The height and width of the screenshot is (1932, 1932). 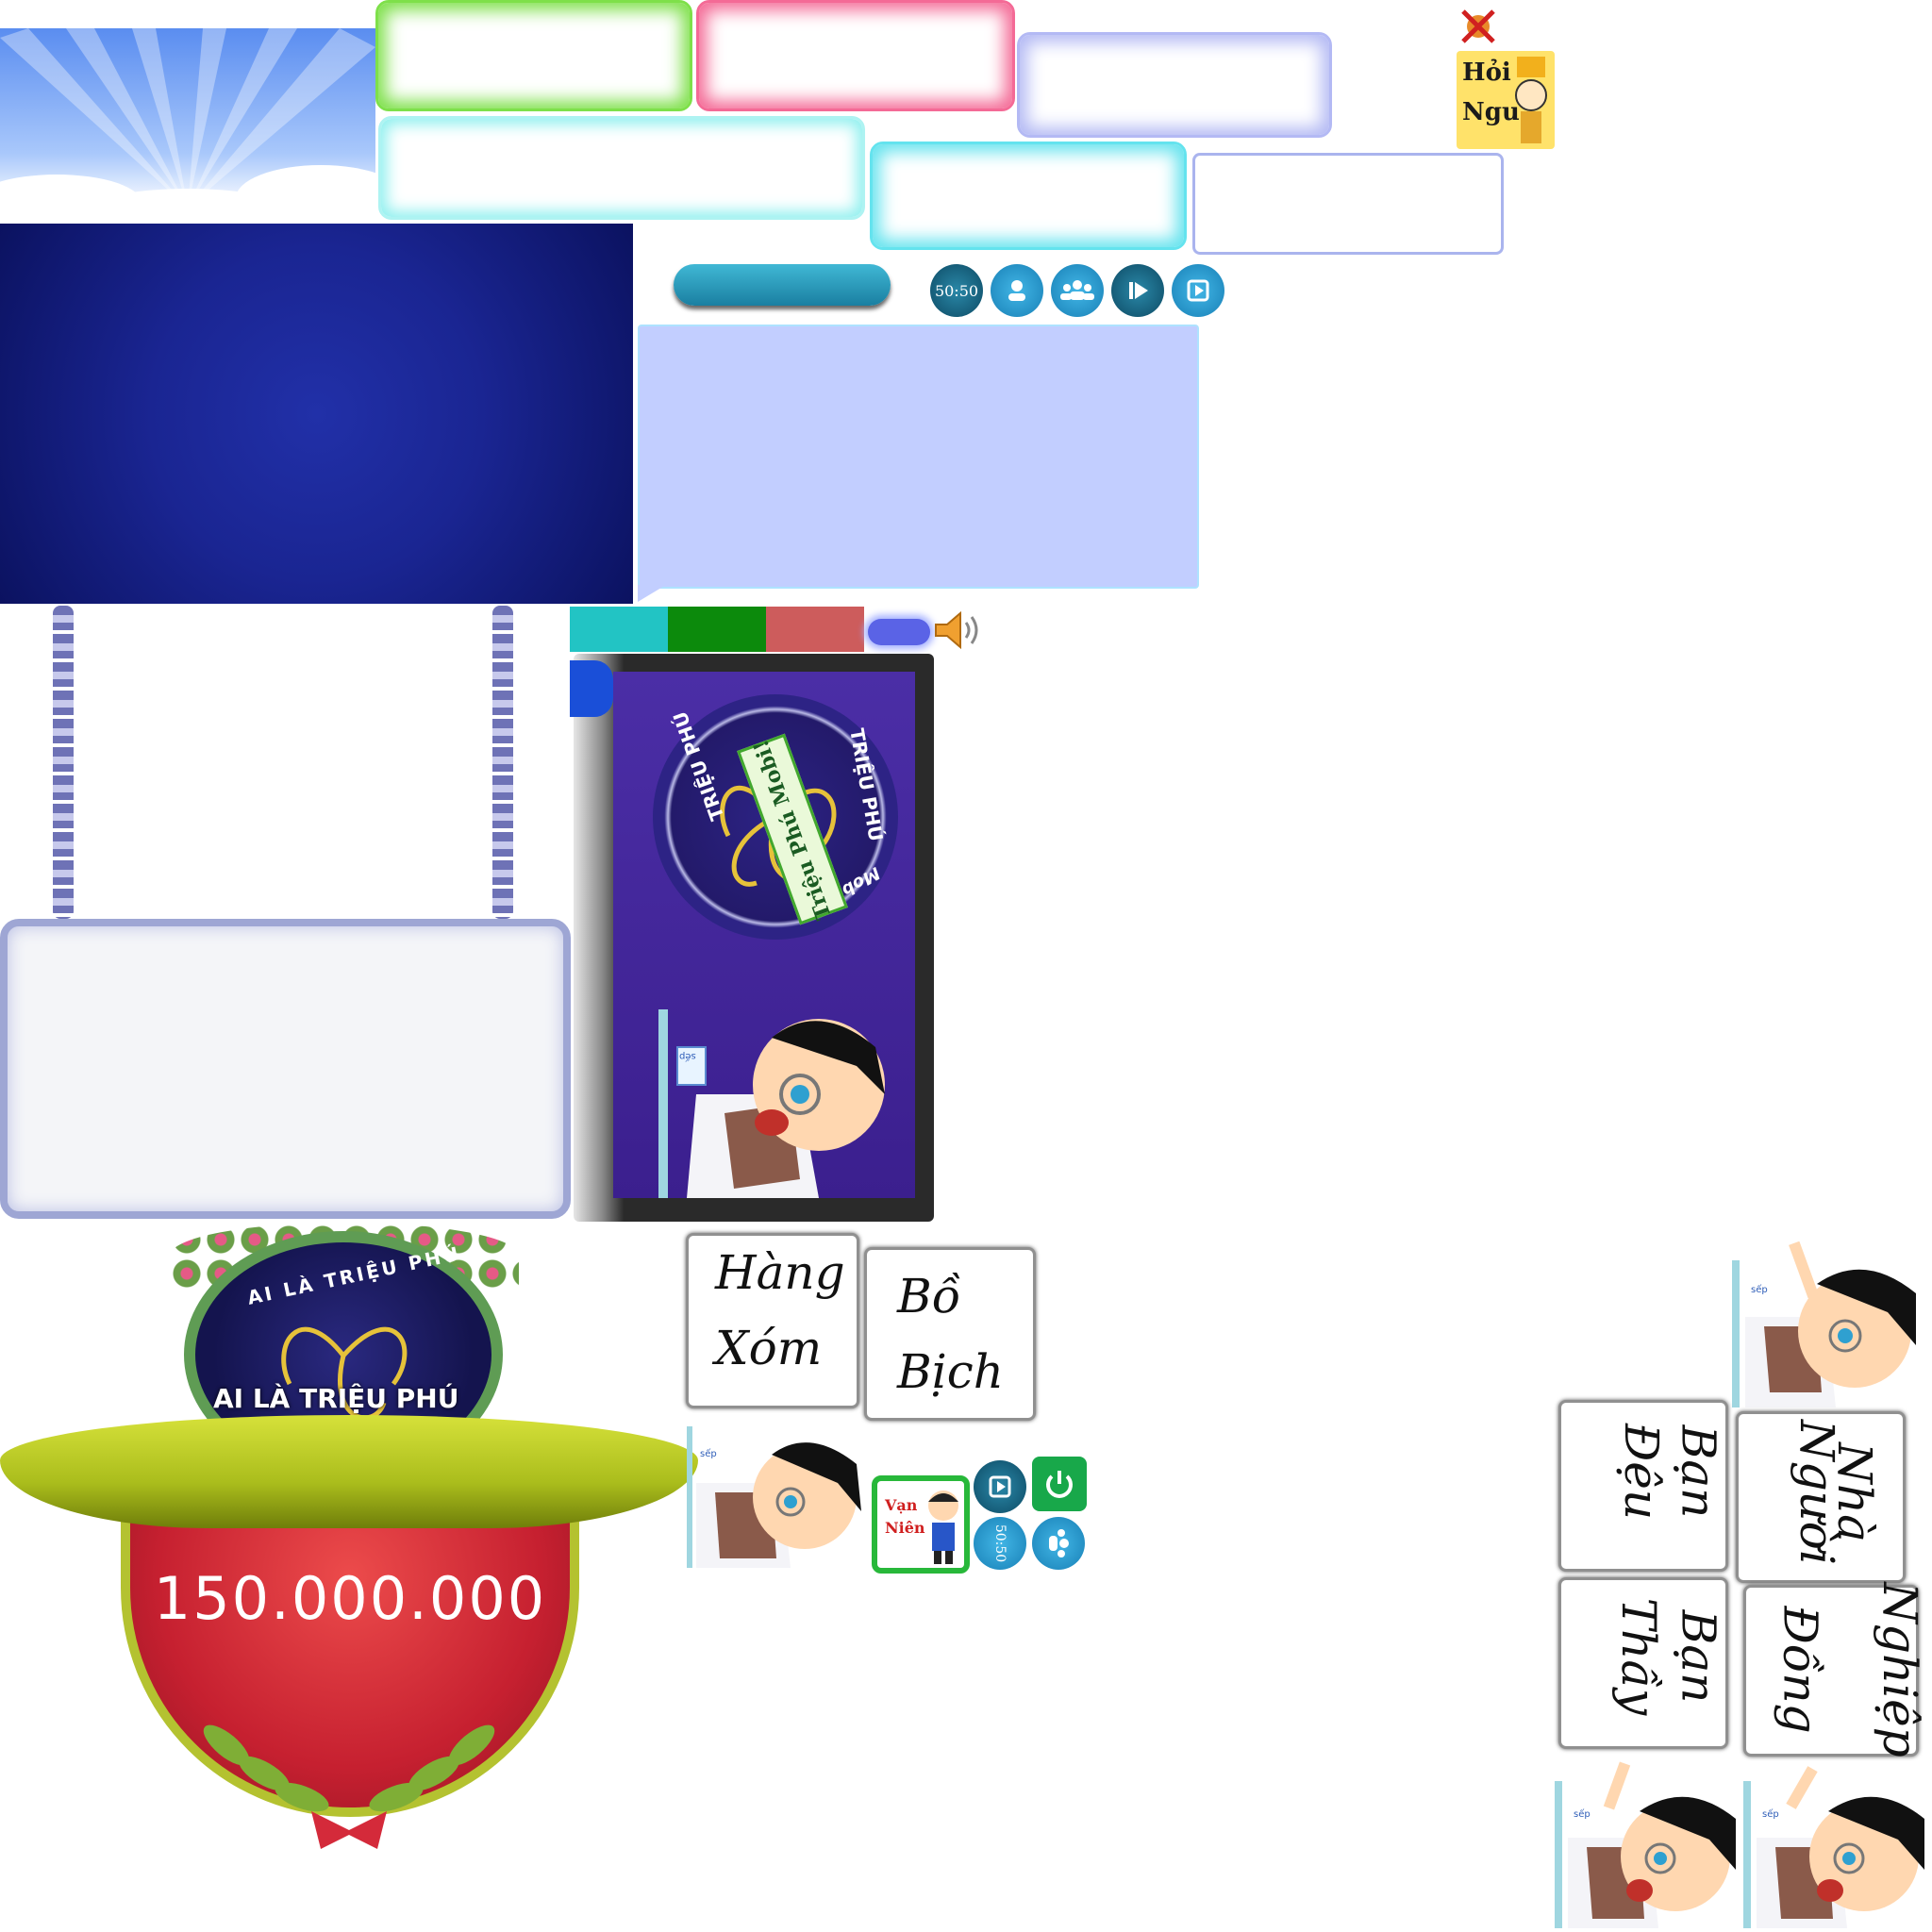 What do you see at coordinates (1174, 85) in the screenshot?
I see `answer-frame-lavender` at bounding box center [1174, 85].